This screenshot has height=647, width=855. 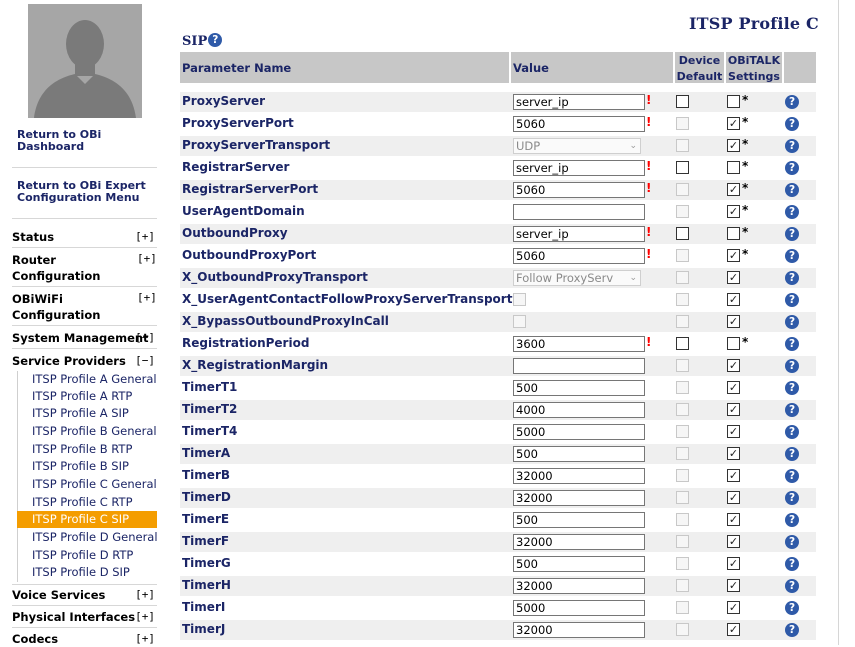 I want to click on value-select: Follow ProxyServ ⌄, so click(x=577, y=278).